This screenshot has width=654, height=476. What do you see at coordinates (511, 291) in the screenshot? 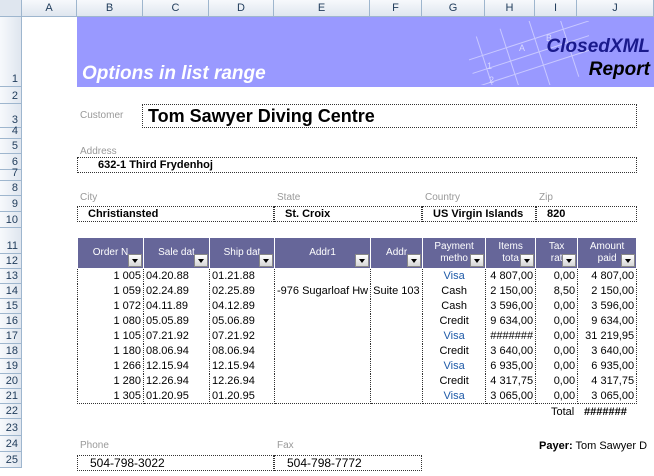
I see `cell-items: 2 150,00` at bounding box center [511, 291].